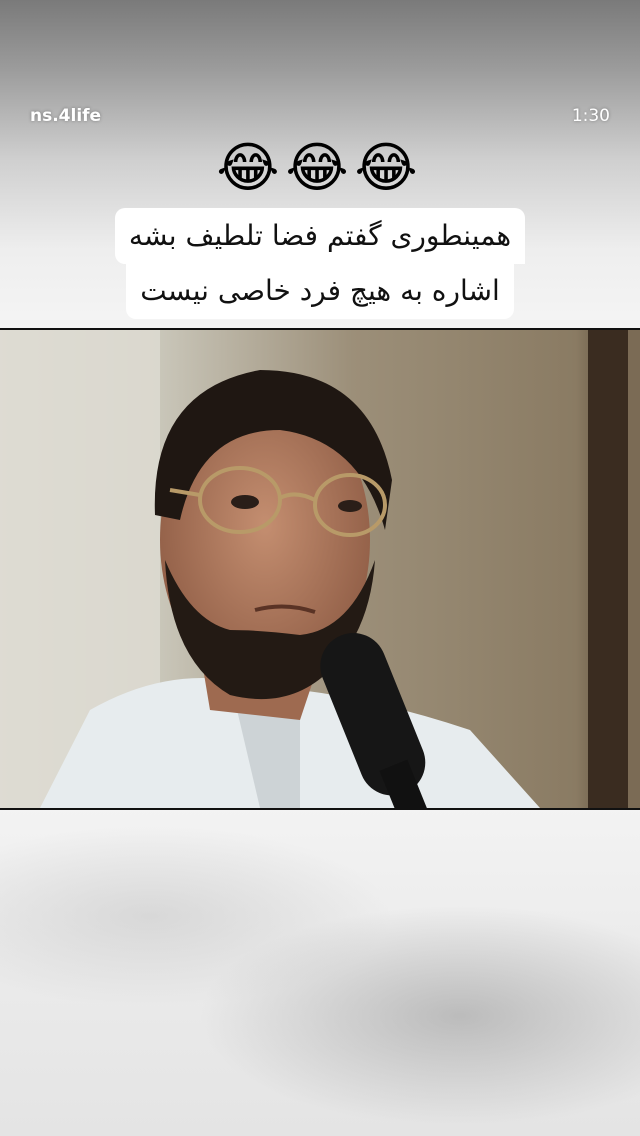  What do you see at coordinates (320, 291) in the screenshot?
I see `caption-line-2: اشاره به هیچ فرد خاصی نیست` at bounding box center [320, 291].